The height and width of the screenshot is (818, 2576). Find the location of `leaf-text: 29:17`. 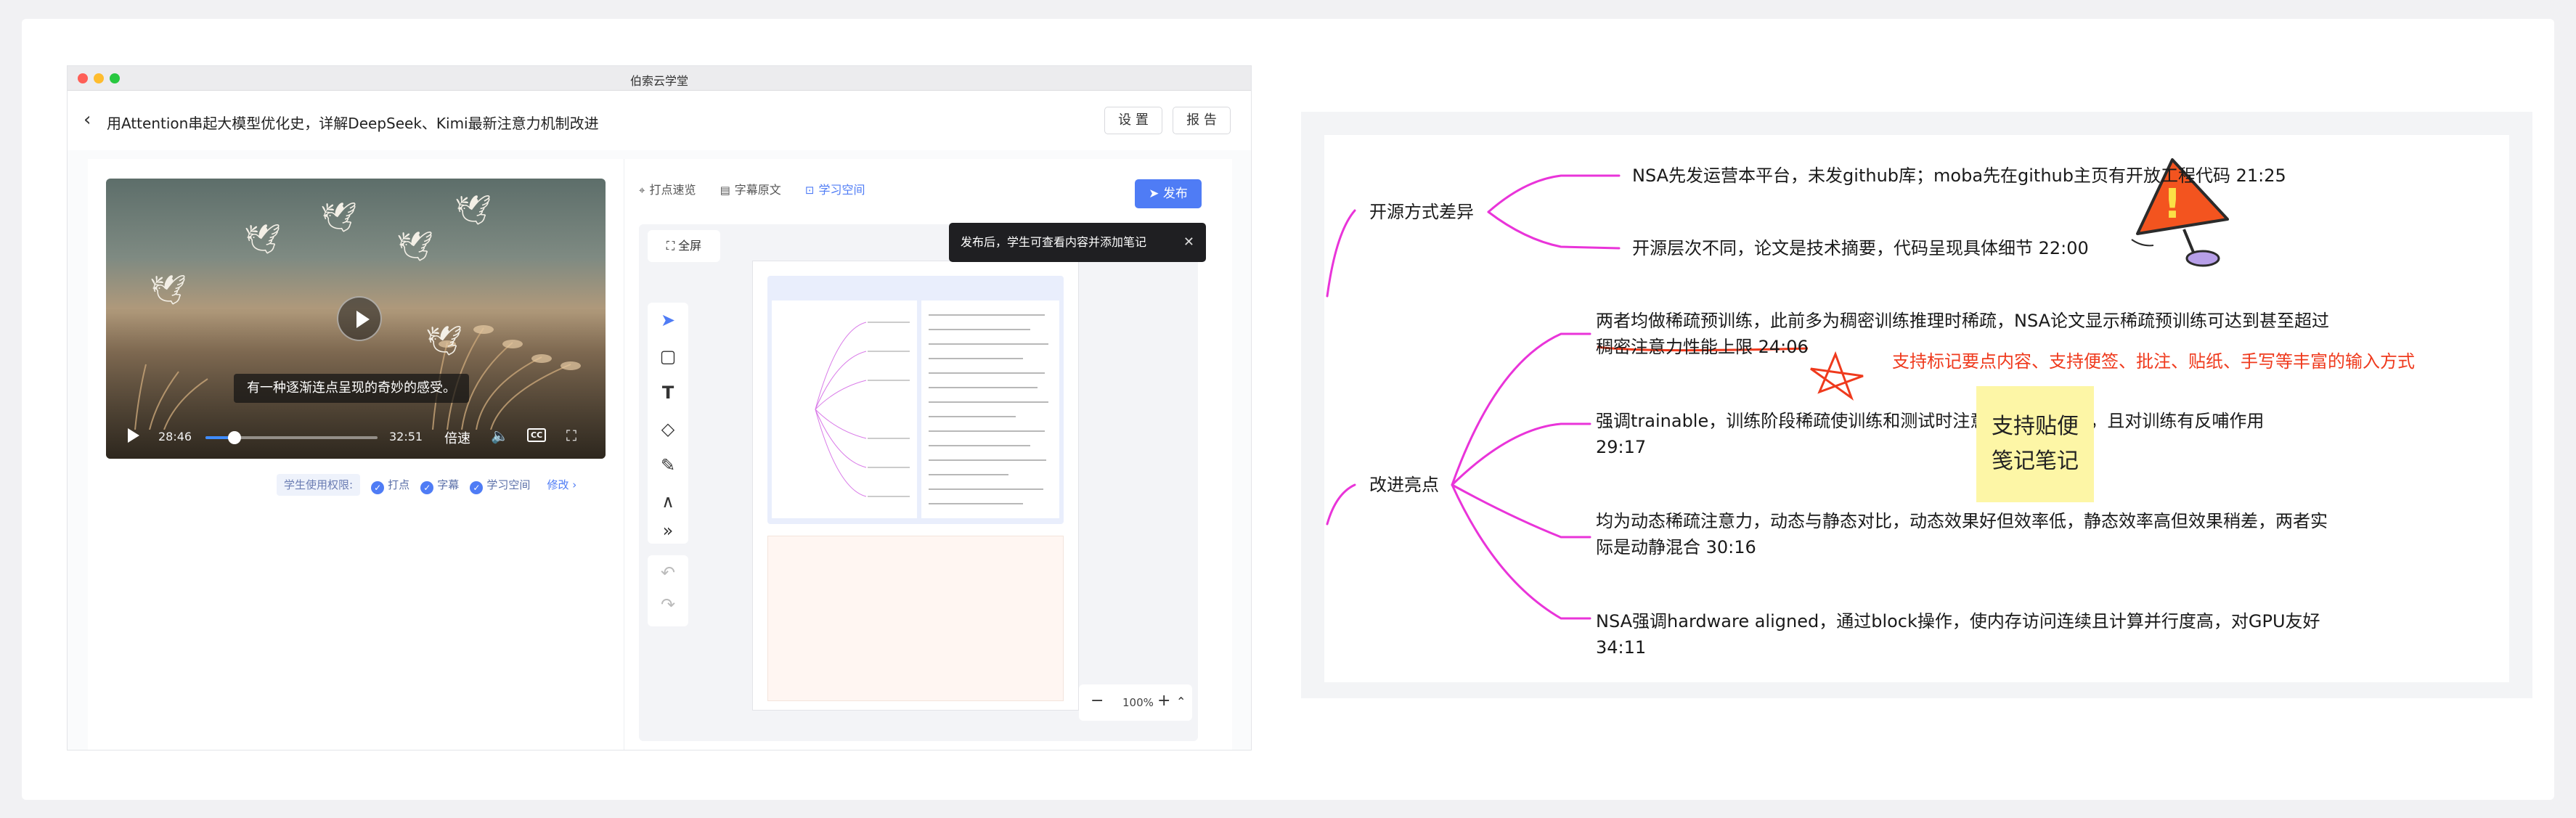

leaf-text: 29:17 is located at coordinates (1621, 447).